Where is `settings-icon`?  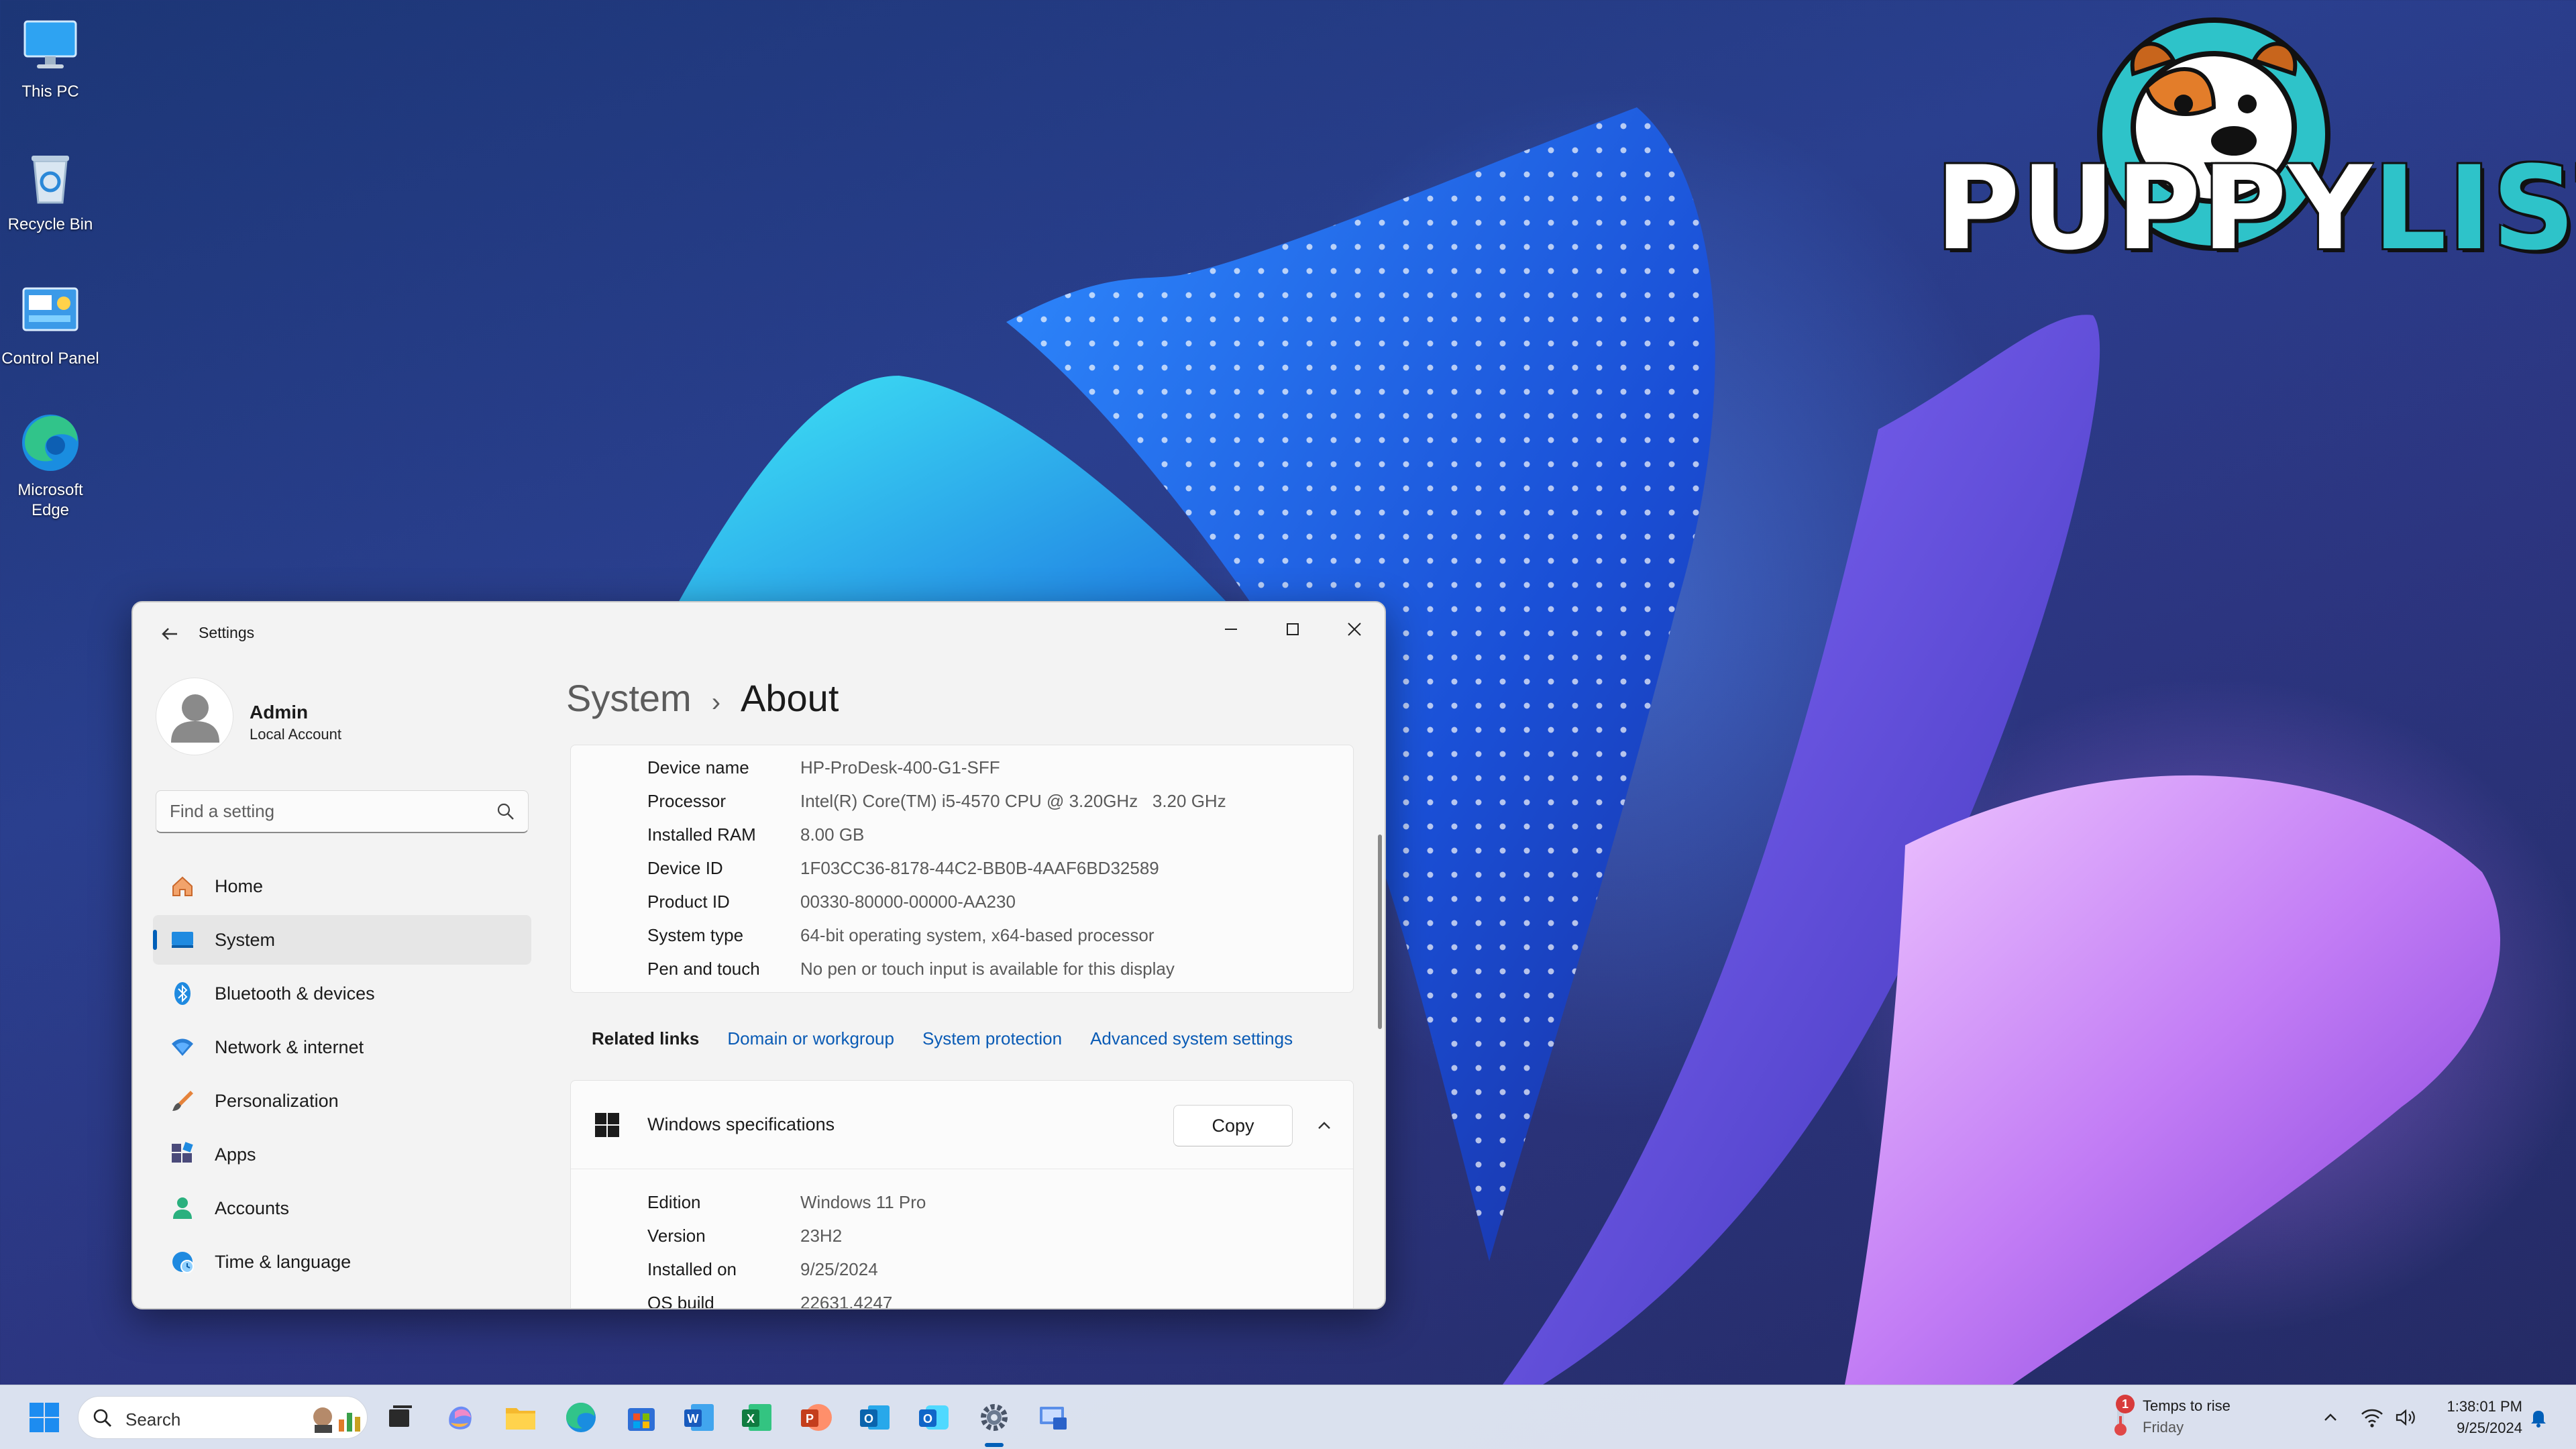 settings-icon is located at coordinates (994, 1417).